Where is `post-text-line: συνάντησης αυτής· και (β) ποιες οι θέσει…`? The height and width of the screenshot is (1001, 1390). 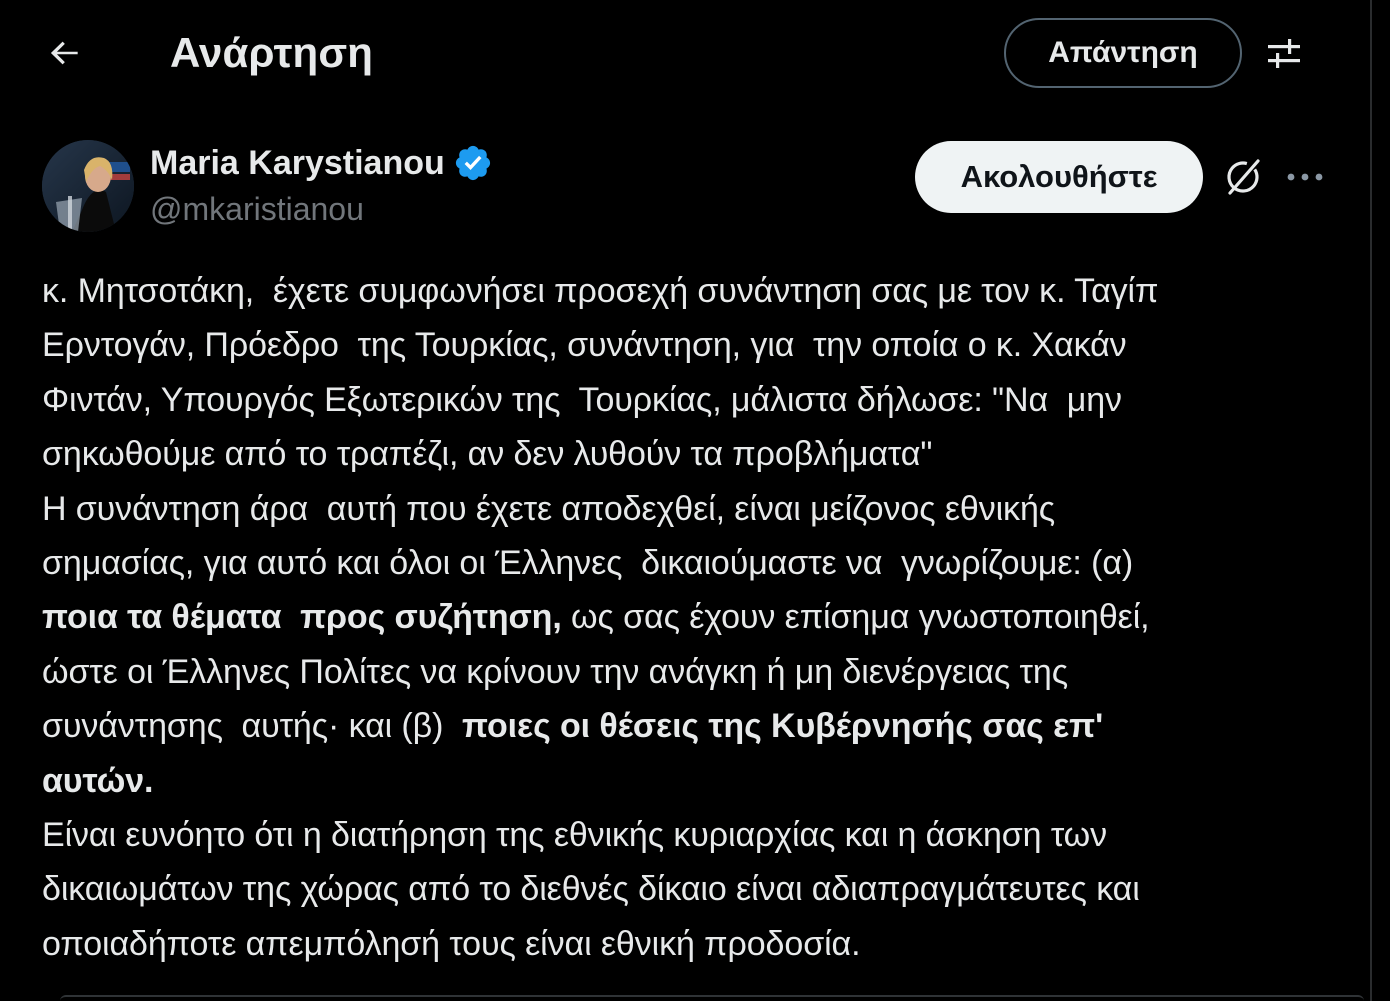
post-text-line: συνάντησης αυτής· και (β) ποιες οι θέσει… is located at coordinates (692, 726).